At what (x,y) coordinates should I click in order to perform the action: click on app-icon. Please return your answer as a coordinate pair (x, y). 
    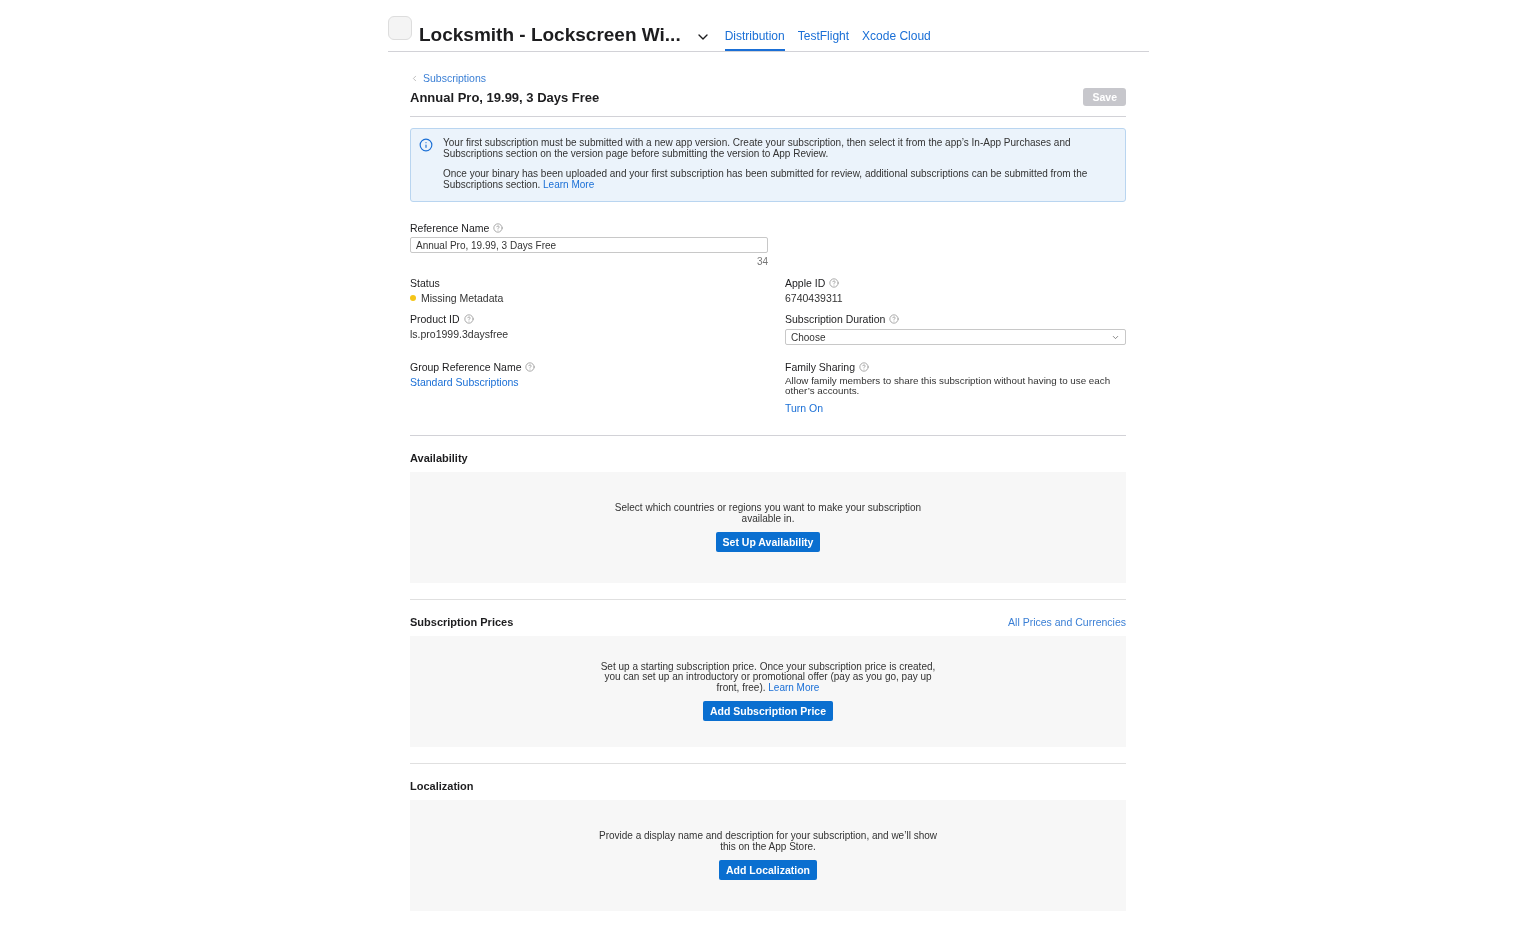
    Looking at the image, I should click on (400, 27).